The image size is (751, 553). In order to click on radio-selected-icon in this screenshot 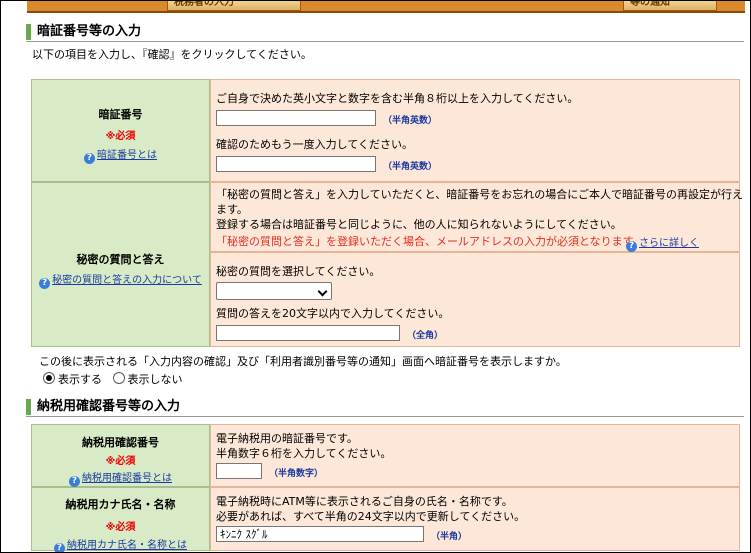, I will do `click(49, 378)`.